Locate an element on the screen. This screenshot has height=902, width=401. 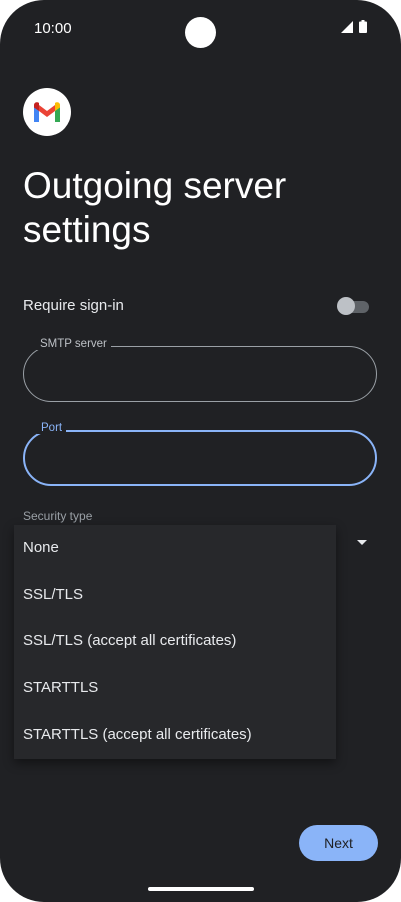
status-bar: 10:00 is located at coordinates (200, 28).